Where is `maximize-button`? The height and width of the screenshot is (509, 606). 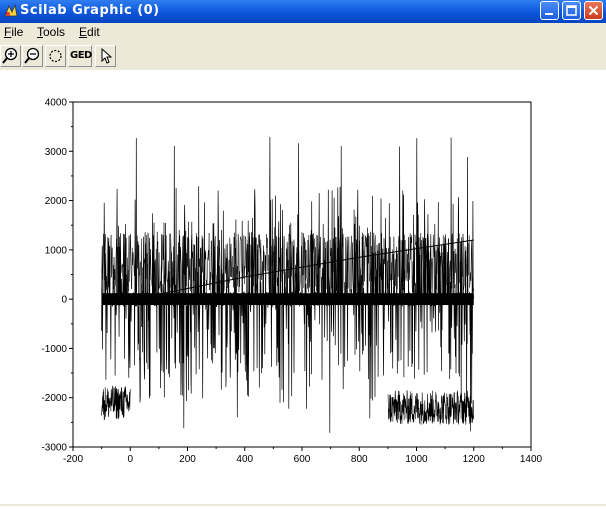
maximize-button is located at coordinates (571, 10).